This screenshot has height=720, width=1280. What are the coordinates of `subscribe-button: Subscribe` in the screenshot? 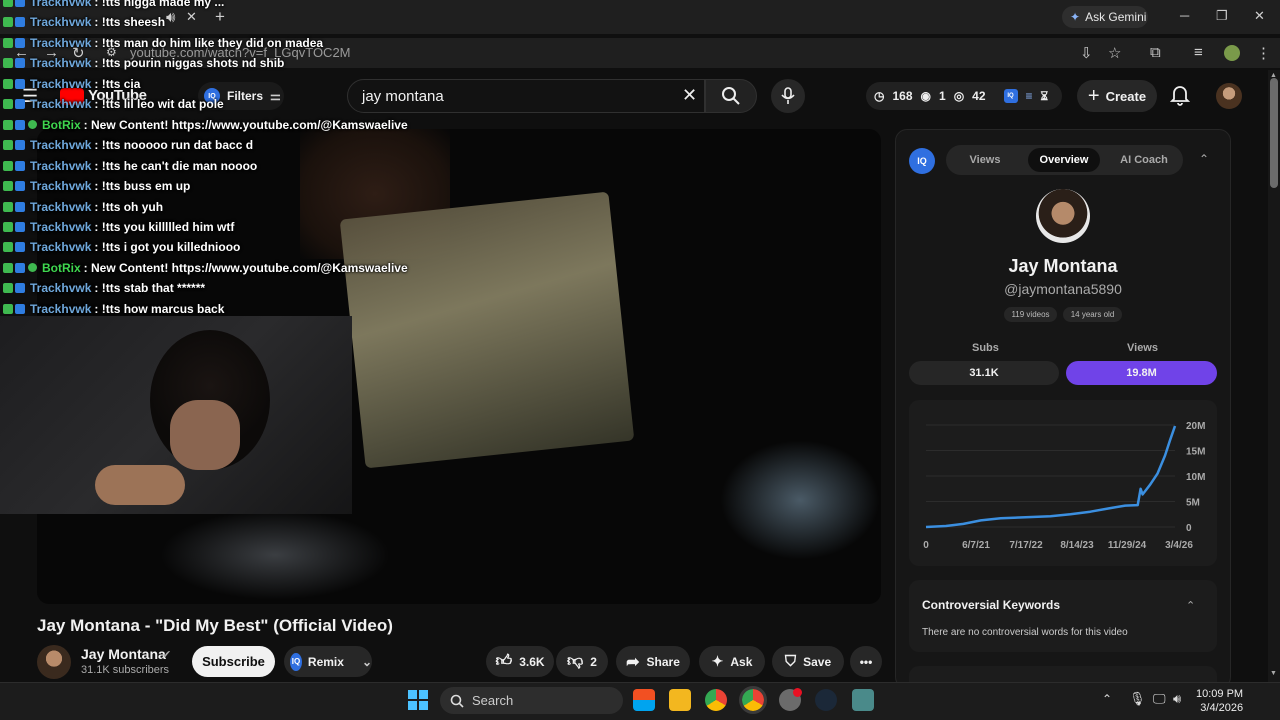 It's located at (233, 661).